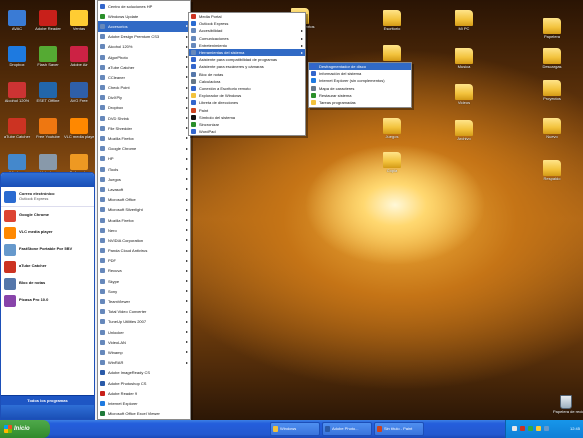 The image size is (583, 438). What do you see at coordinates (144, 118) in the screenshot?
I see `menu-item: DVD Shrink ▸` at bounding box center [144, 118].